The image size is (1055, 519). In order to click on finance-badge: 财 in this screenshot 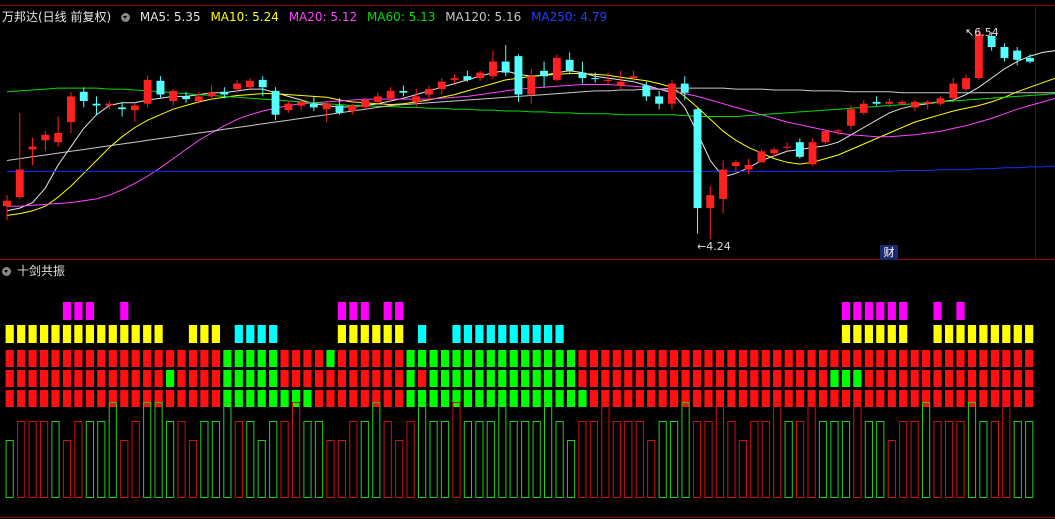, I will do `click(889, 252)`.